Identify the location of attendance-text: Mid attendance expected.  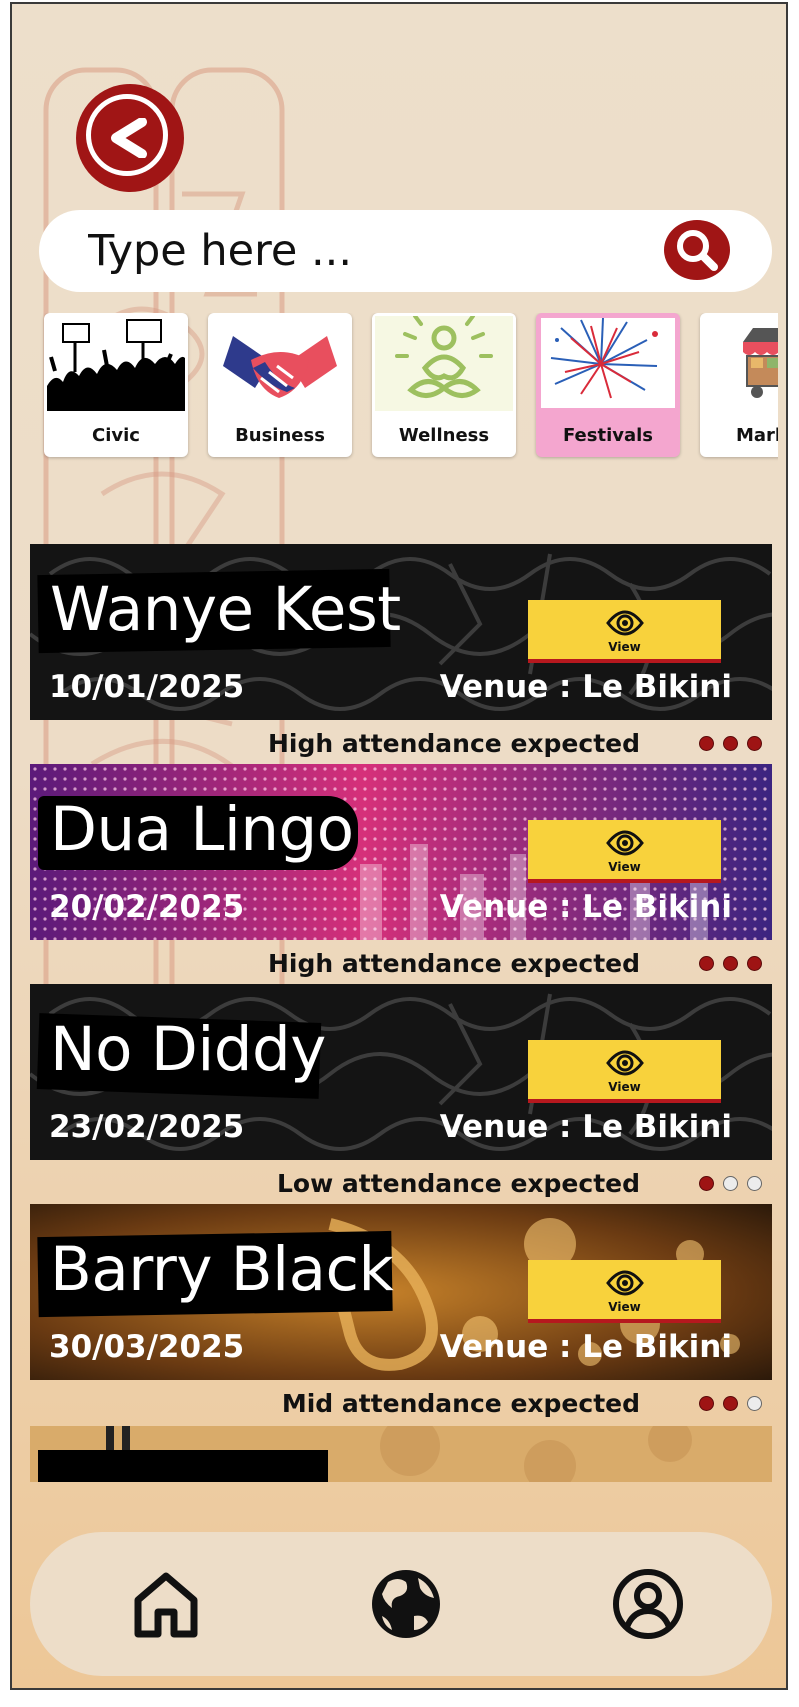
(460, 1403).